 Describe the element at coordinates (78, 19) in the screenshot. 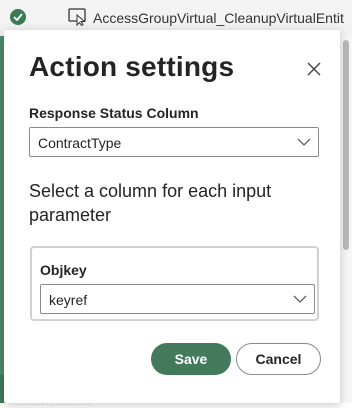

I see `flow-icon` at that location.